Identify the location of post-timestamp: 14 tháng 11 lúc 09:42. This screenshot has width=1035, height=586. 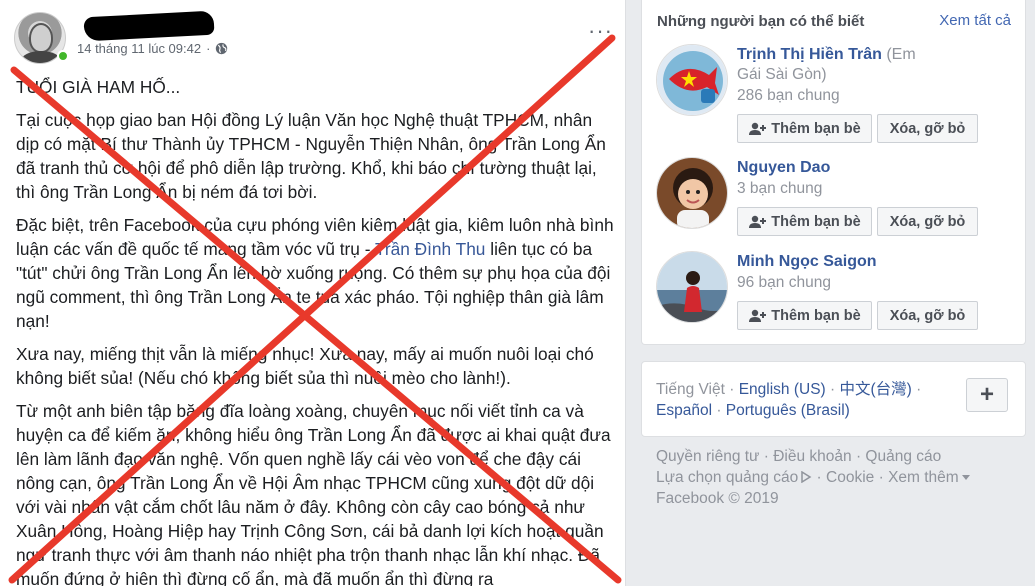
(139, 48).